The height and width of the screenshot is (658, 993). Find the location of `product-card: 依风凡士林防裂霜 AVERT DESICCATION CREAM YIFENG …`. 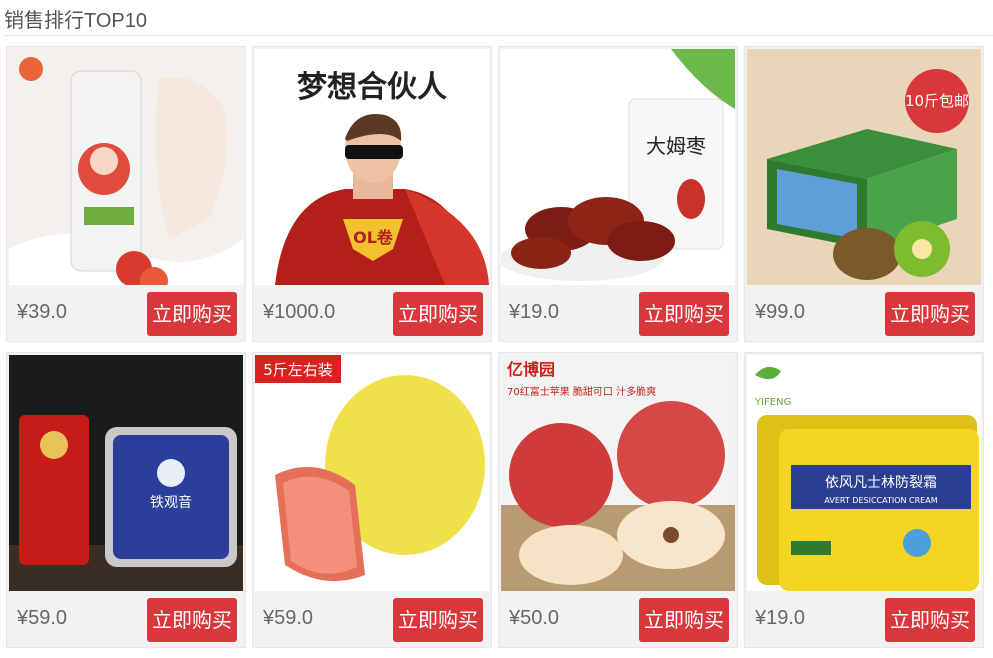

product-card: 依风凡士林防裂霜 AVERT DESICCATION CREAM YIFENG … is located at coordinates (864, 500).